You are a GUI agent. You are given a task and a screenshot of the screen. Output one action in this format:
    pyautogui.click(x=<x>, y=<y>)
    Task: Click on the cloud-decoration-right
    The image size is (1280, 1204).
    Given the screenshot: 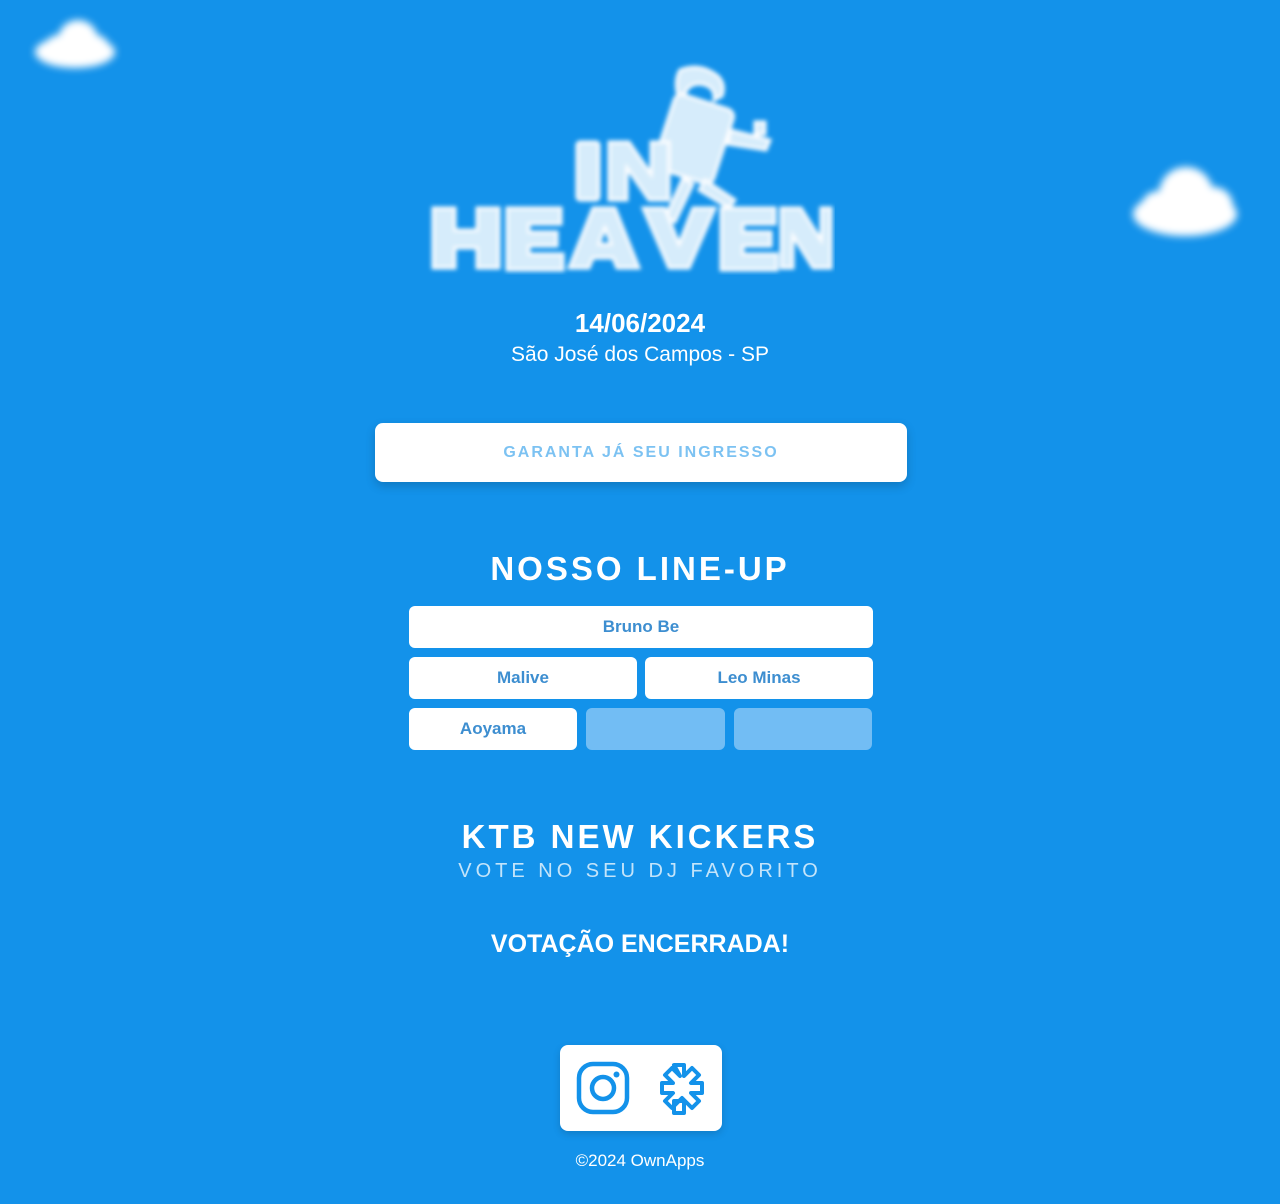 What is the action you would take?
    pyautogui.click(x=1185, y=203)
    